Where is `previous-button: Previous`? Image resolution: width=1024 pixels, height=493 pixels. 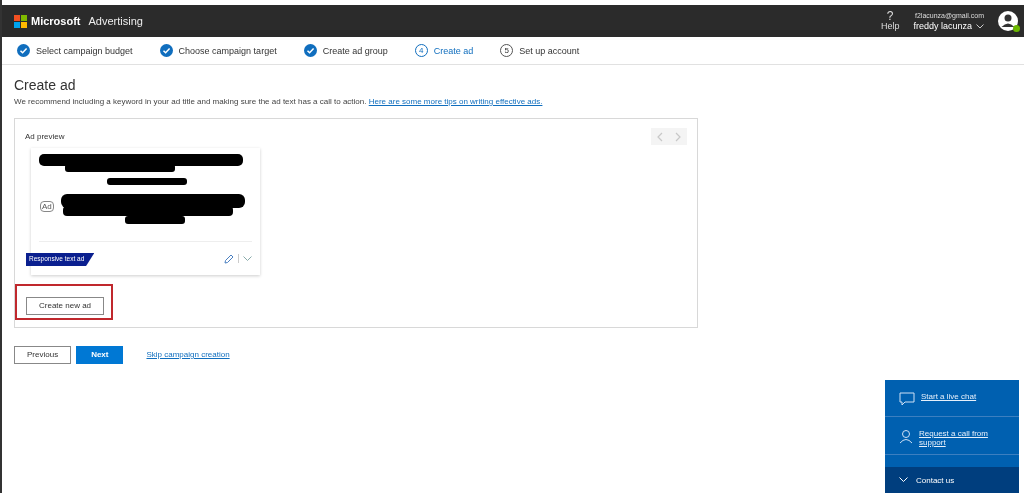 previous-button: Previous is located at coordinates (43, 354).